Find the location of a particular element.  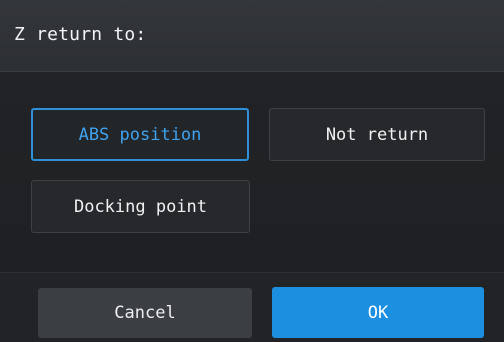

abs-position-option: ABS position is located at coordinates (140, 134).